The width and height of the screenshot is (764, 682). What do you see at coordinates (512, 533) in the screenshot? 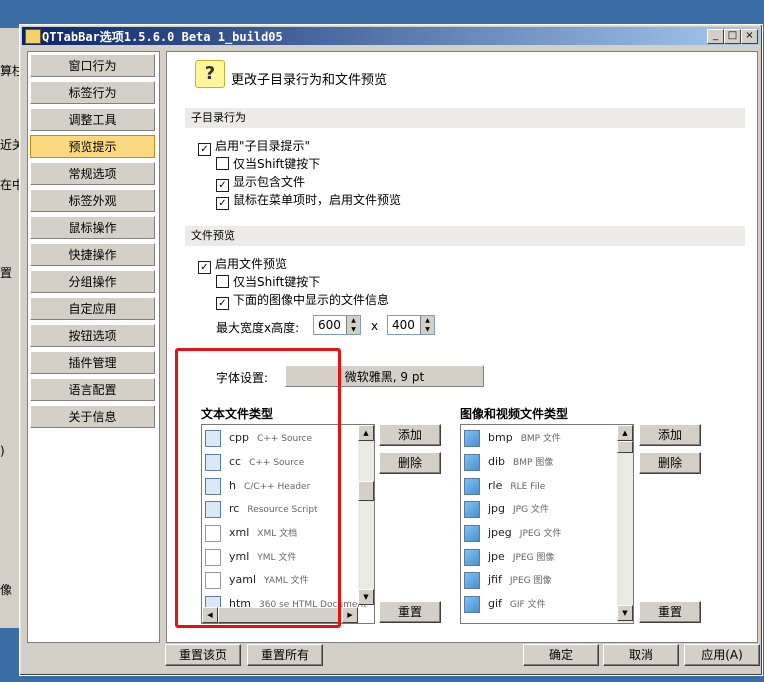
I see `list-item: jpeg JPEG 文件` at bounding box center [512, 533].